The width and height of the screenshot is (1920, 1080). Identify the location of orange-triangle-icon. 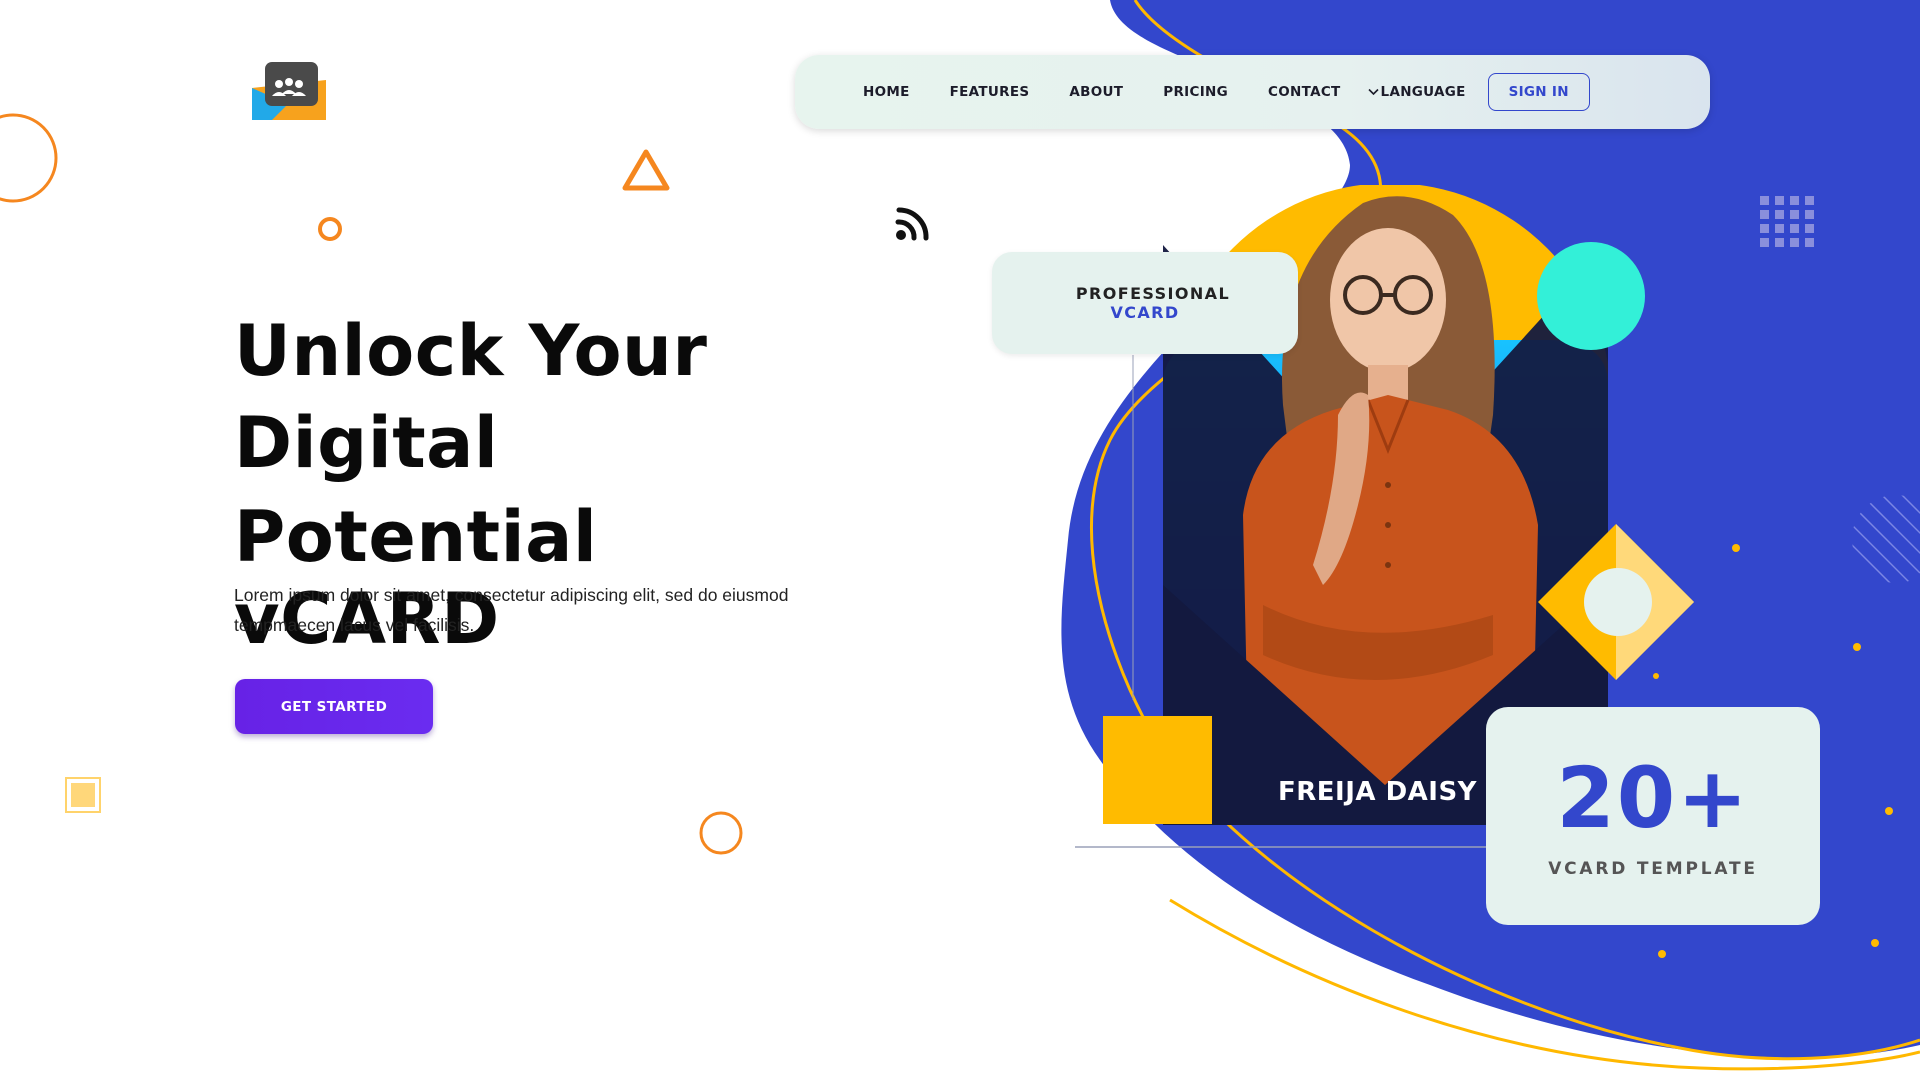
(646, 170).